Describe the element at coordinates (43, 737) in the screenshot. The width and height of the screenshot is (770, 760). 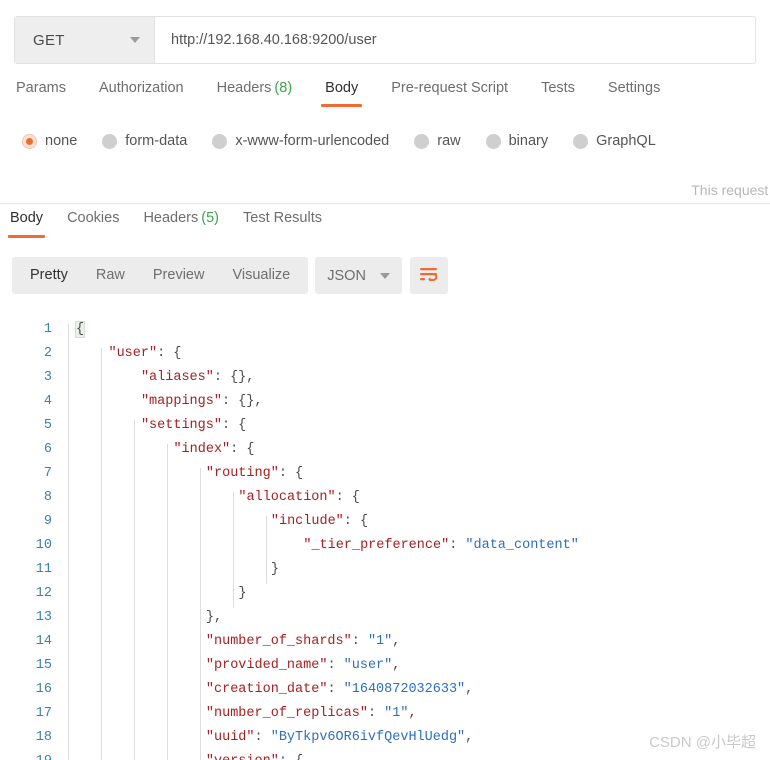
I see `line-number: 18` at that location.